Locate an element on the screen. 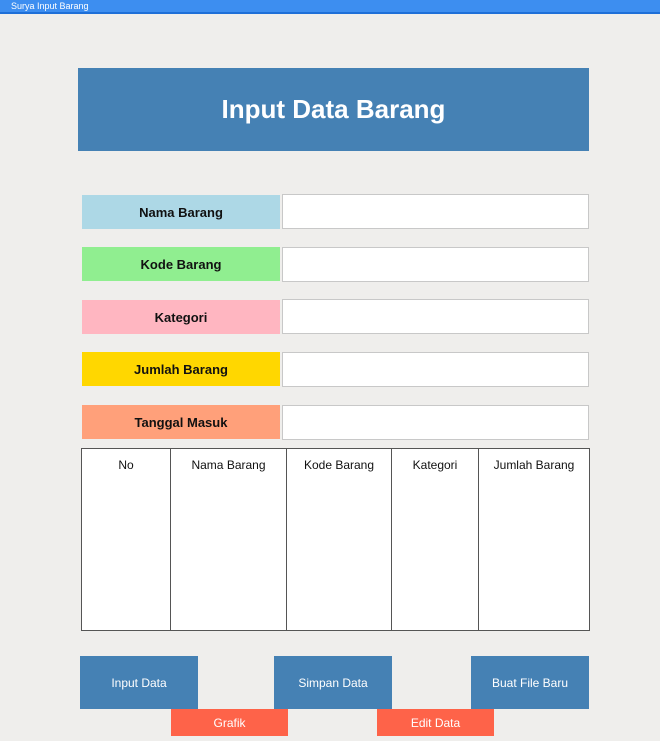 The image size is (660, 741). tanggal-masuk-label: Tanggal Masuk is located at coordinates (181, 422).